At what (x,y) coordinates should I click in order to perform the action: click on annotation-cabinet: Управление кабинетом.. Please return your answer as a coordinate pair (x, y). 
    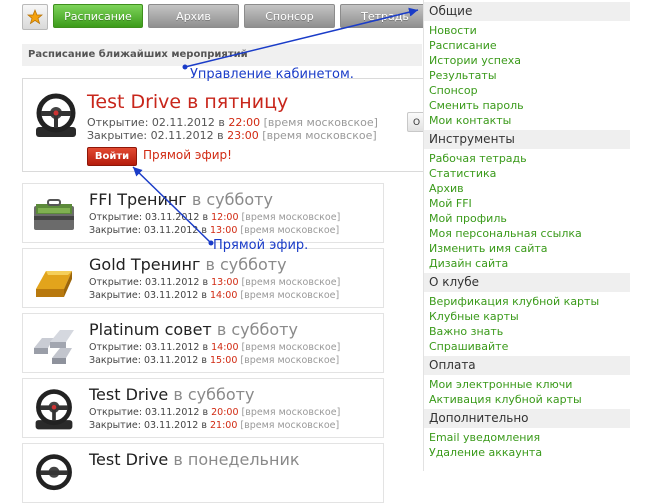
    Looking at the image, I should click on (272, 74).